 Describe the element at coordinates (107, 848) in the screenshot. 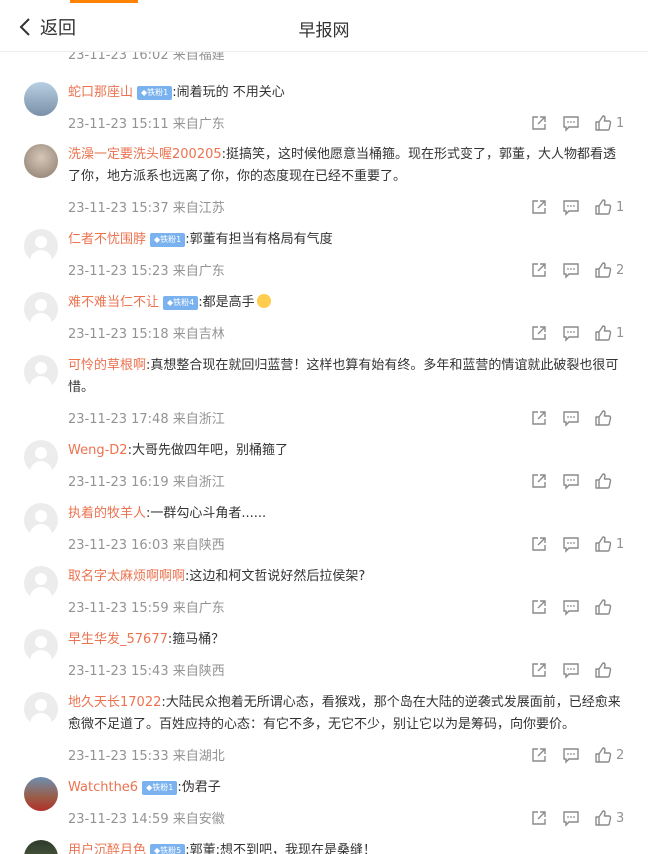

I see `username-link: 用户沉醉月色` at that location.